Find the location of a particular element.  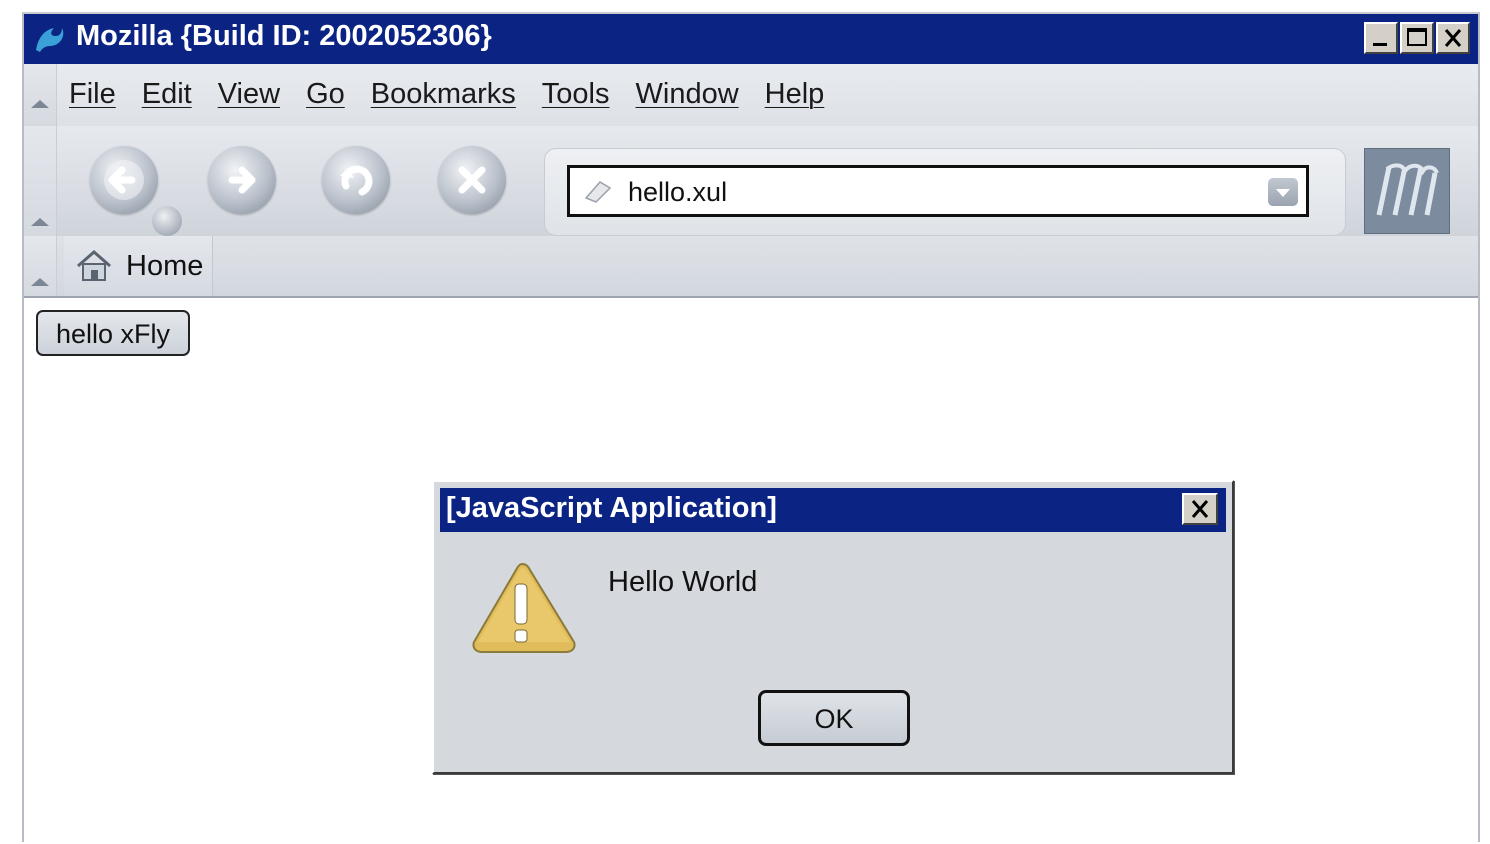

reload-icon is located at coordinates (356, 180).